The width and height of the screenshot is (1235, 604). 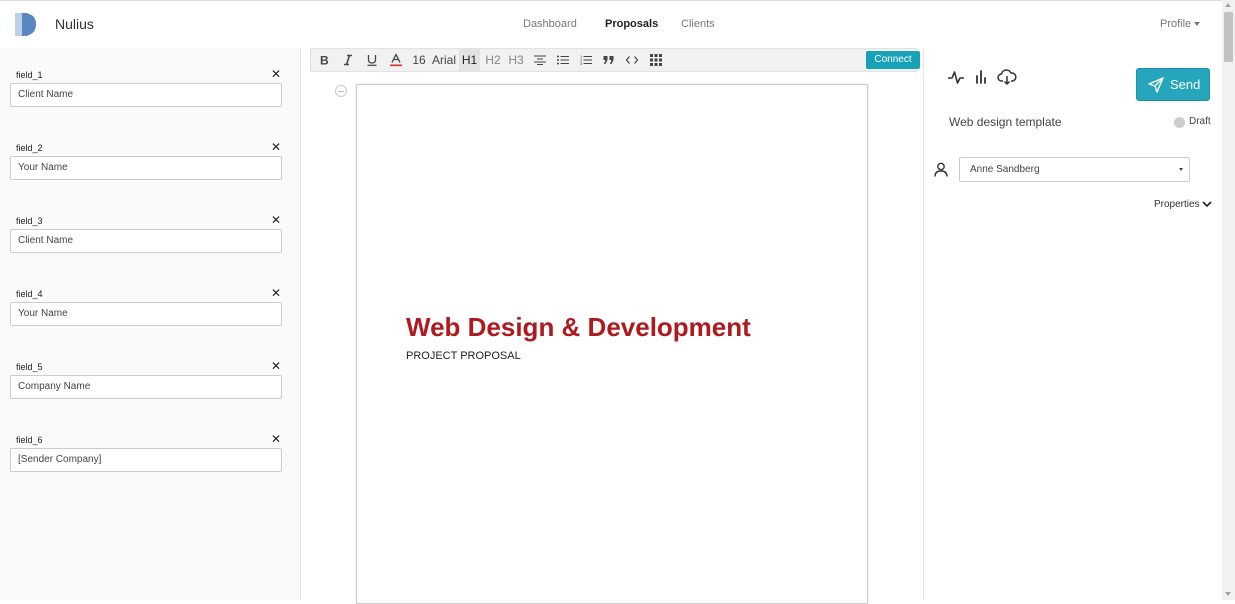 What do you see at coordinates (29, 367) in the screenshot?
I see `field-label: field_5` at bounding box center [29, 367].